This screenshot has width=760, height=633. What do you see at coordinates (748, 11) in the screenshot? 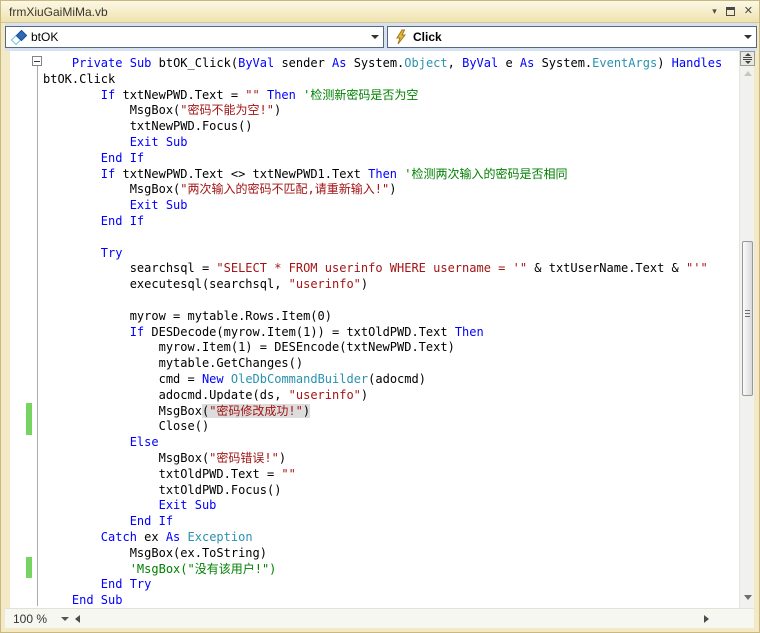
I see `close-icon: ✕` at bounding box center [748, 11].